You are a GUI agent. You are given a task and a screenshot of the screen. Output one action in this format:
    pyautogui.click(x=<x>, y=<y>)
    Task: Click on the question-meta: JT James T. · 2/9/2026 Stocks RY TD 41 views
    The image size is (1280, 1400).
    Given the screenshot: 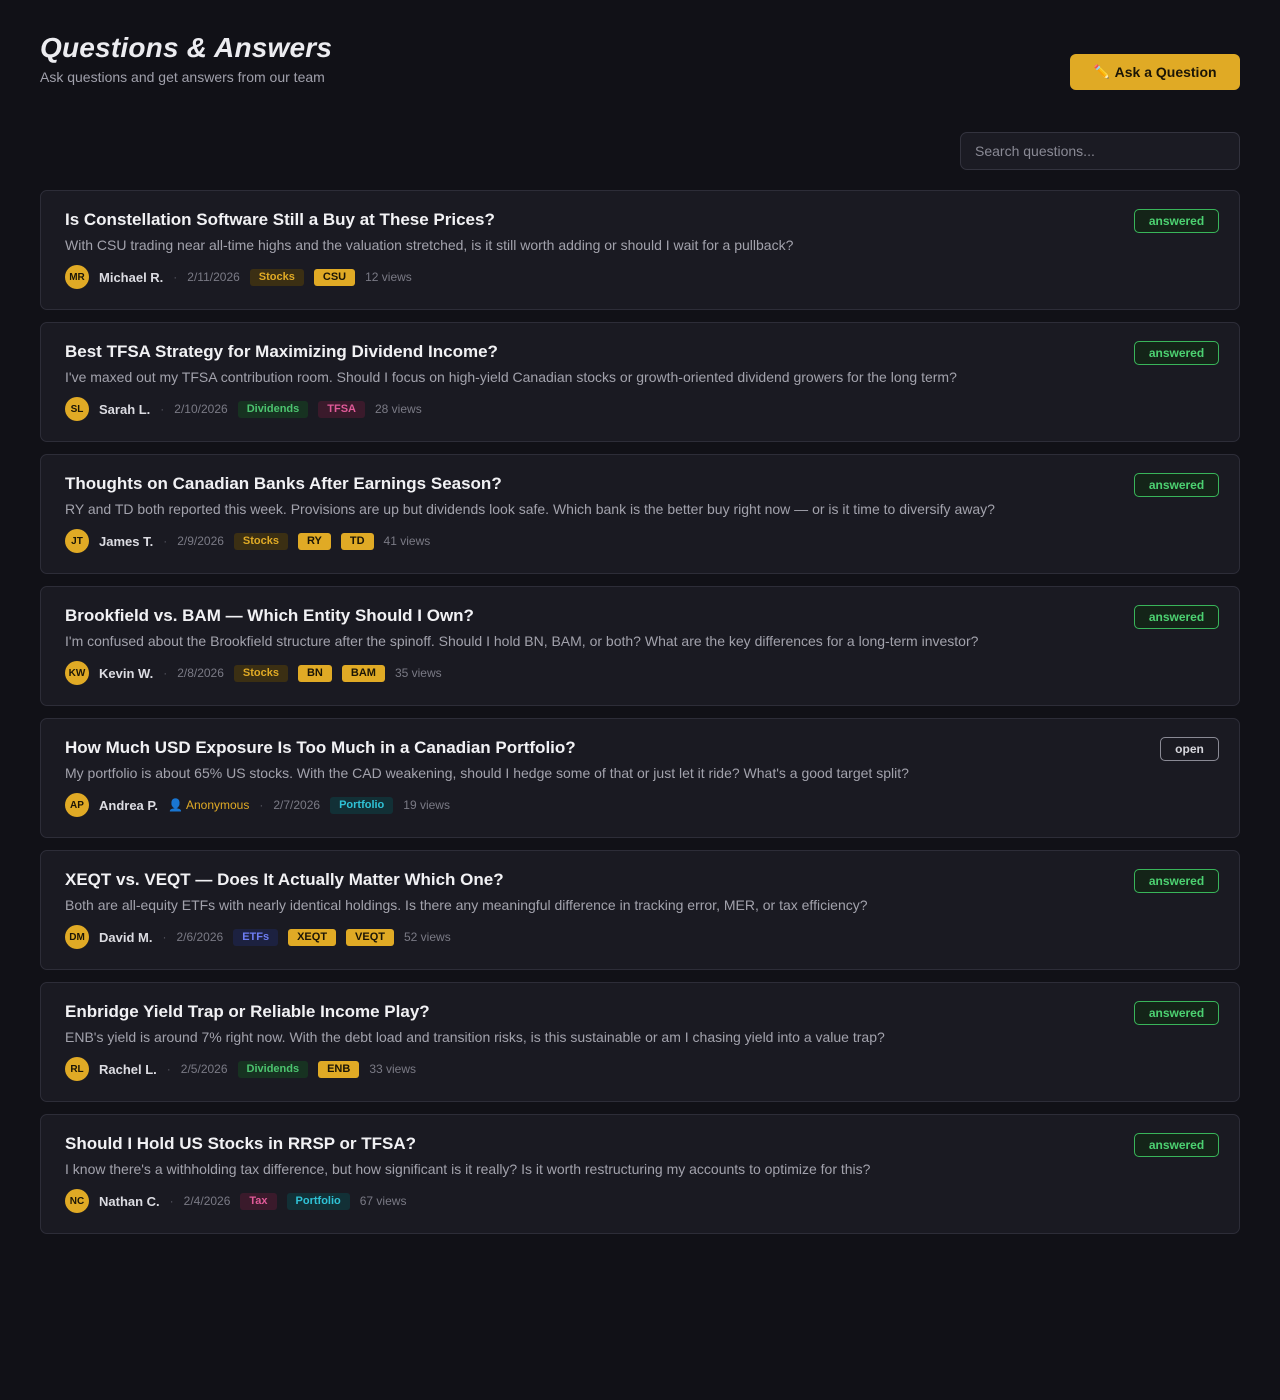 What is the action you would take?
    pyautogui.click(x=640, y=541)
    